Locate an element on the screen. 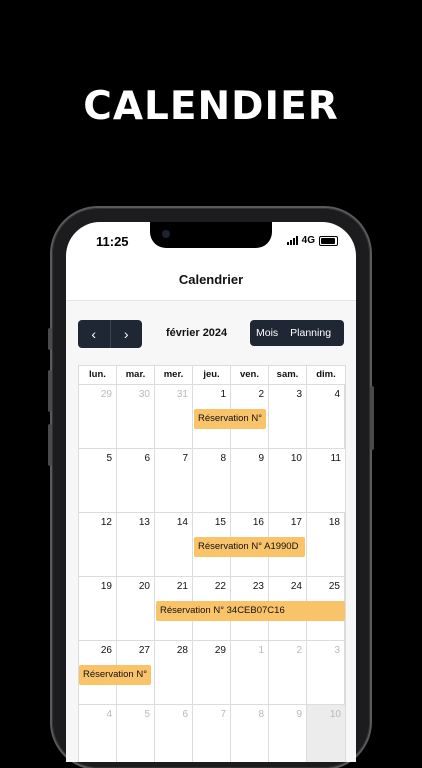 The image size is (422, 768). day-cell: 1 is located at coordinates (250, 672).